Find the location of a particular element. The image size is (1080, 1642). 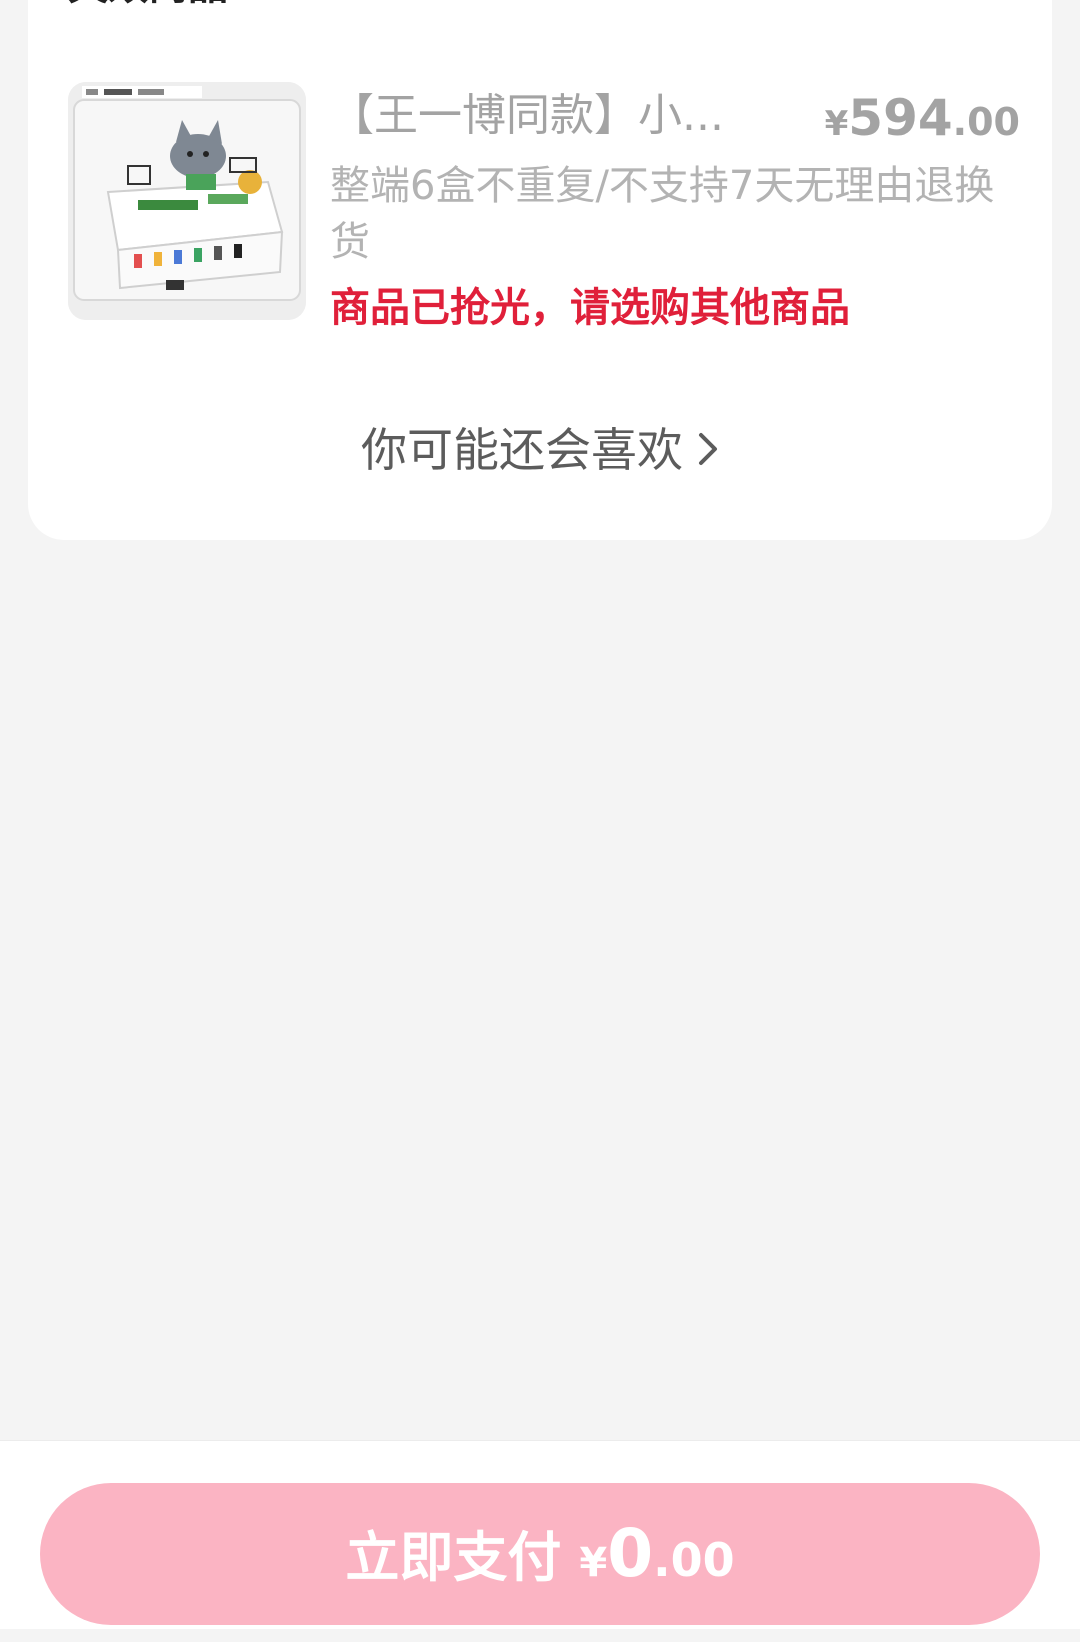

product-spec: 整端6盒不重复/不支持7天无理由退换货 is located at coordinates (662, 214).